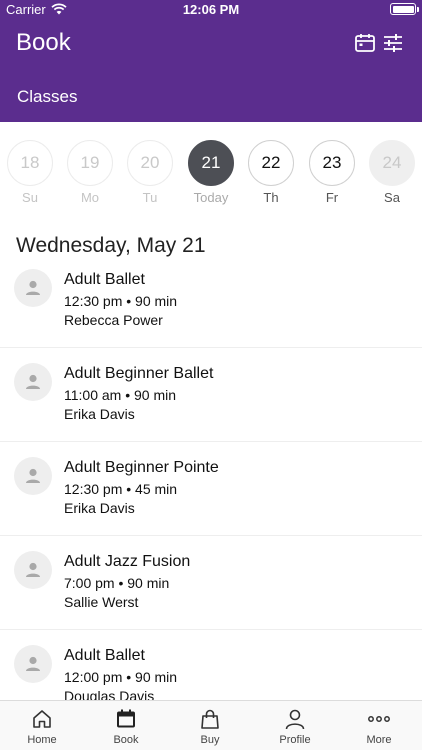  Describe the element at coordinates (126, 740) in the screenshot. I see `tab-label: Book` at that location.